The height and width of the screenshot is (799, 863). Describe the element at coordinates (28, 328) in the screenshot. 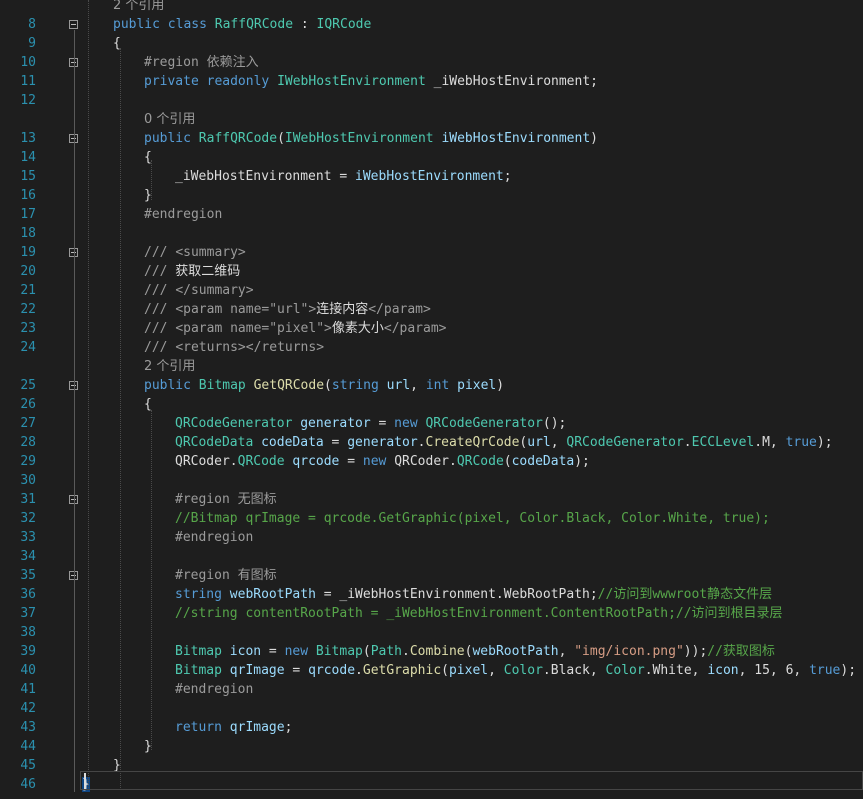

I see `line-number: 23` at that location.